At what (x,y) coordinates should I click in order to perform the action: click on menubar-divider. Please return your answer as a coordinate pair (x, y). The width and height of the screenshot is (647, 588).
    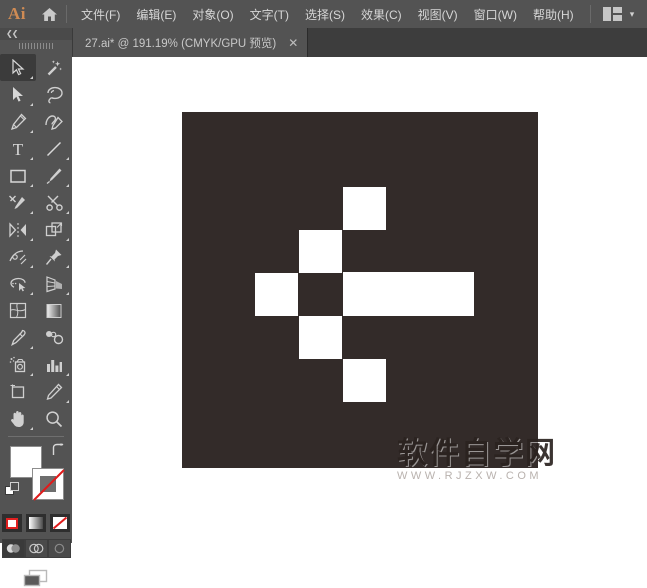
    Looking at the image, I should click on (66, 14).